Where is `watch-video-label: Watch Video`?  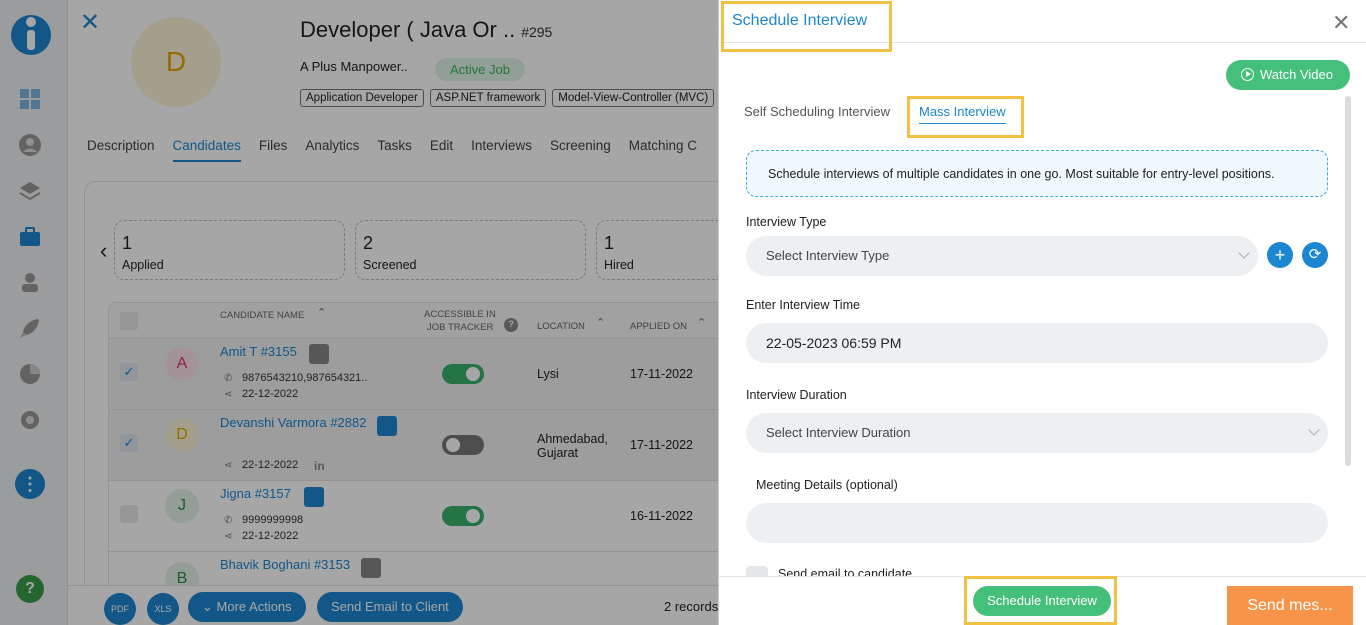
watch-video-label: Watch Video is located at coordinates (1296, 74).